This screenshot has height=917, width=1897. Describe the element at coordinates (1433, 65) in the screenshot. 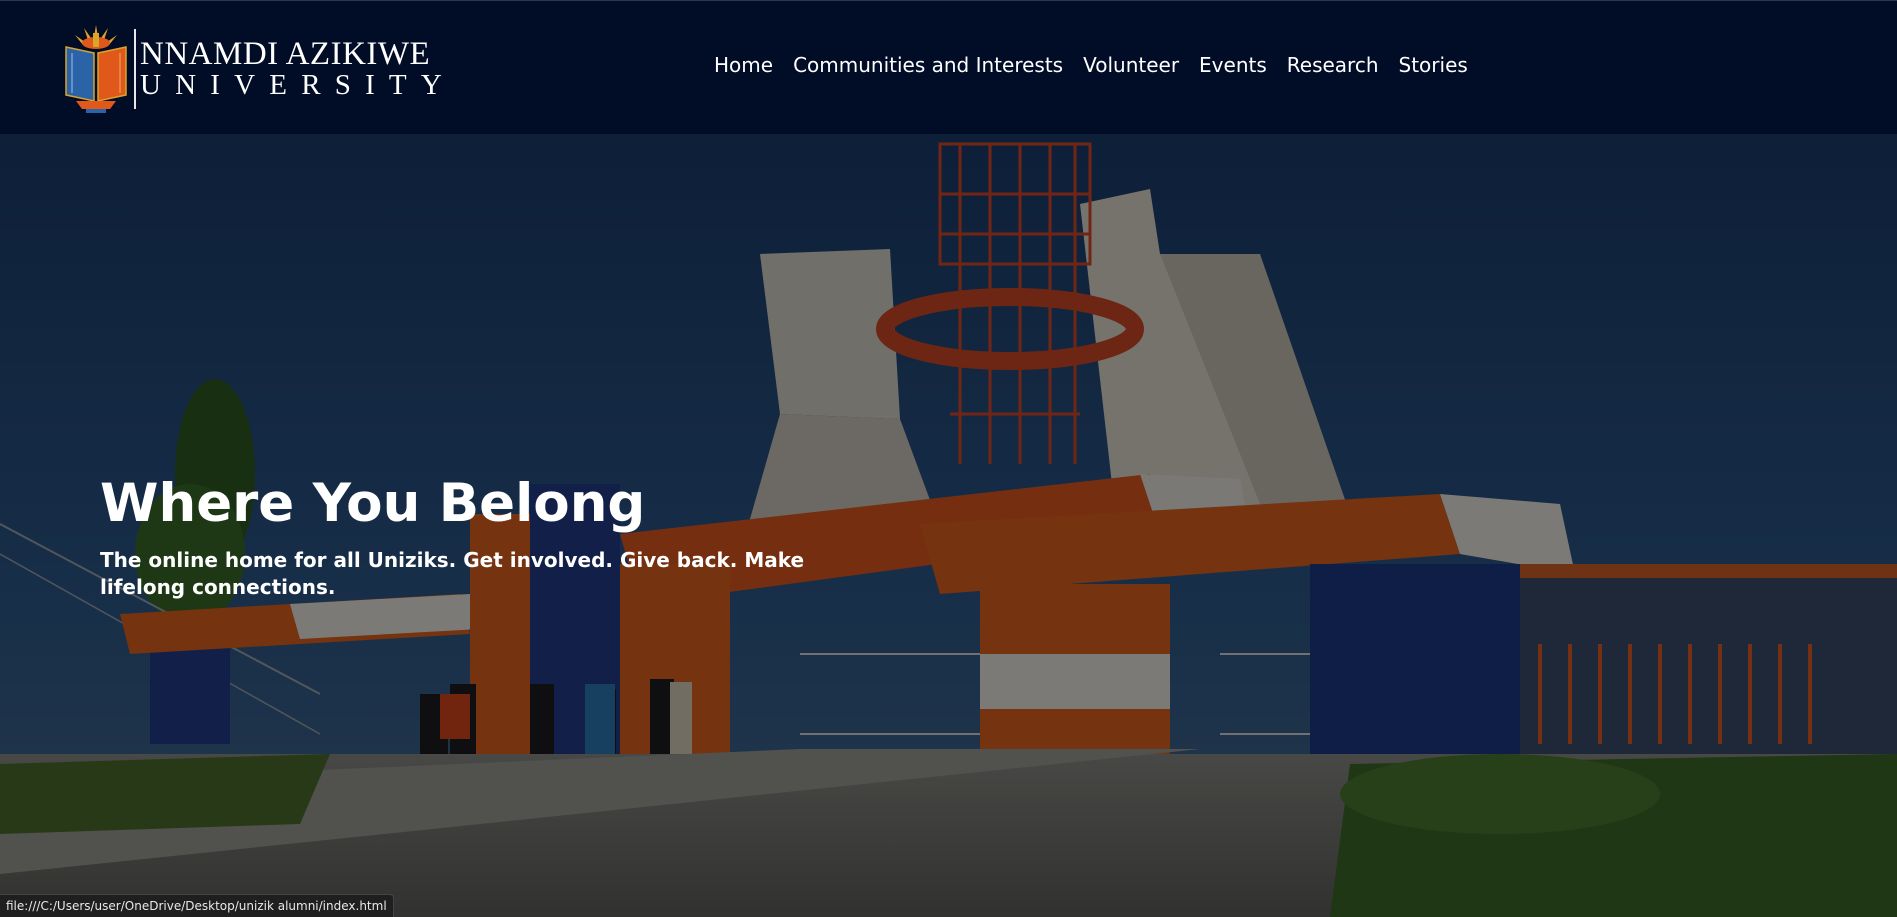

I see `nav-stories: Stories` at that location.